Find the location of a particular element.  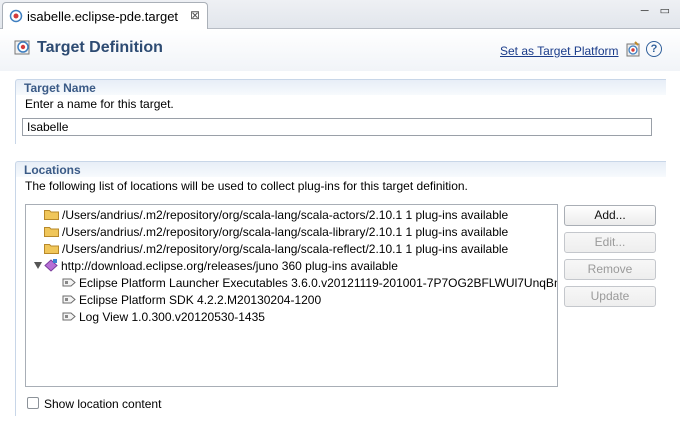

editor-tab: isabelle.eclipse-pde.target ⊠ is located at coordinates (105, 15).